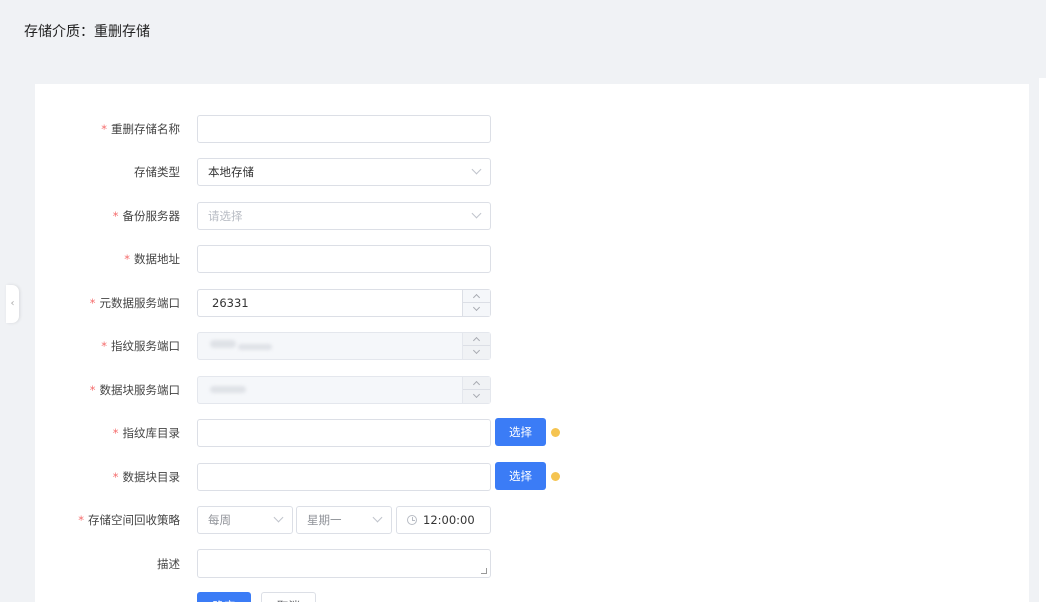 The width and height of the screenshot is (1046, 602). I want to click on block-port-stepper, so click(476, 390).